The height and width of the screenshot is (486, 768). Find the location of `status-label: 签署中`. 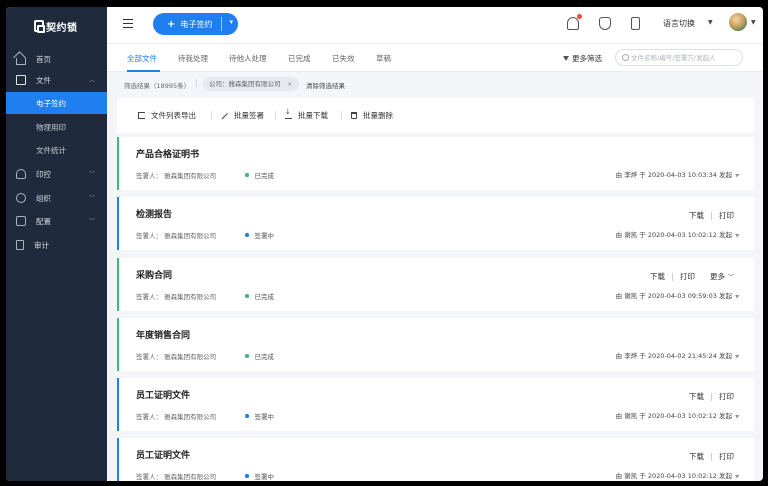

status-label: 签署中 is located at coordinates (264, 477).